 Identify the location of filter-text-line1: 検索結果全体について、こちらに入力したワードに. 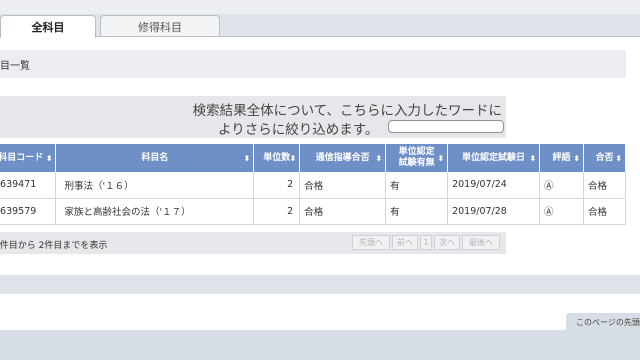
(347, 111).